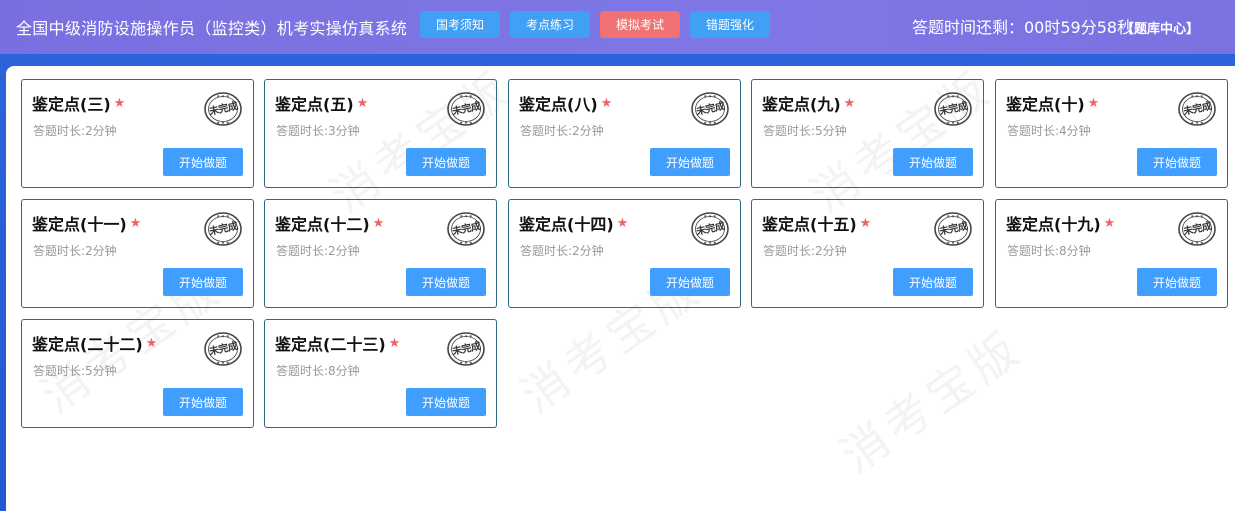  Describe the element at coordinates (212, 28) in the screenshot. I see `app-title: 全国中级消防设施操作员（监控类）机考实操仿真系统` at that location.